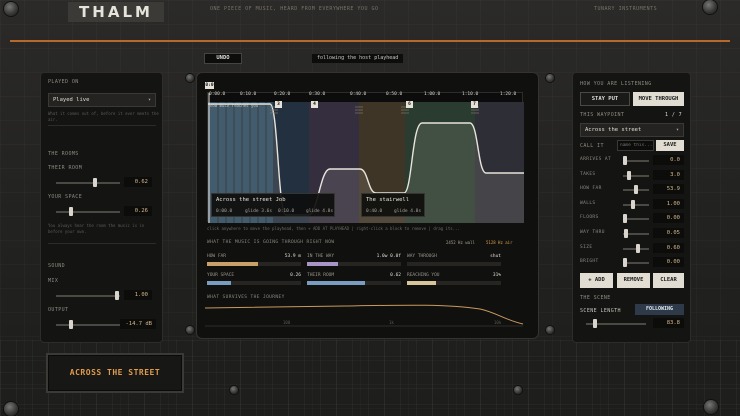 This screenshot has height=416, width=740. I want to click on sound-label: SOUND, so click(57, 266).